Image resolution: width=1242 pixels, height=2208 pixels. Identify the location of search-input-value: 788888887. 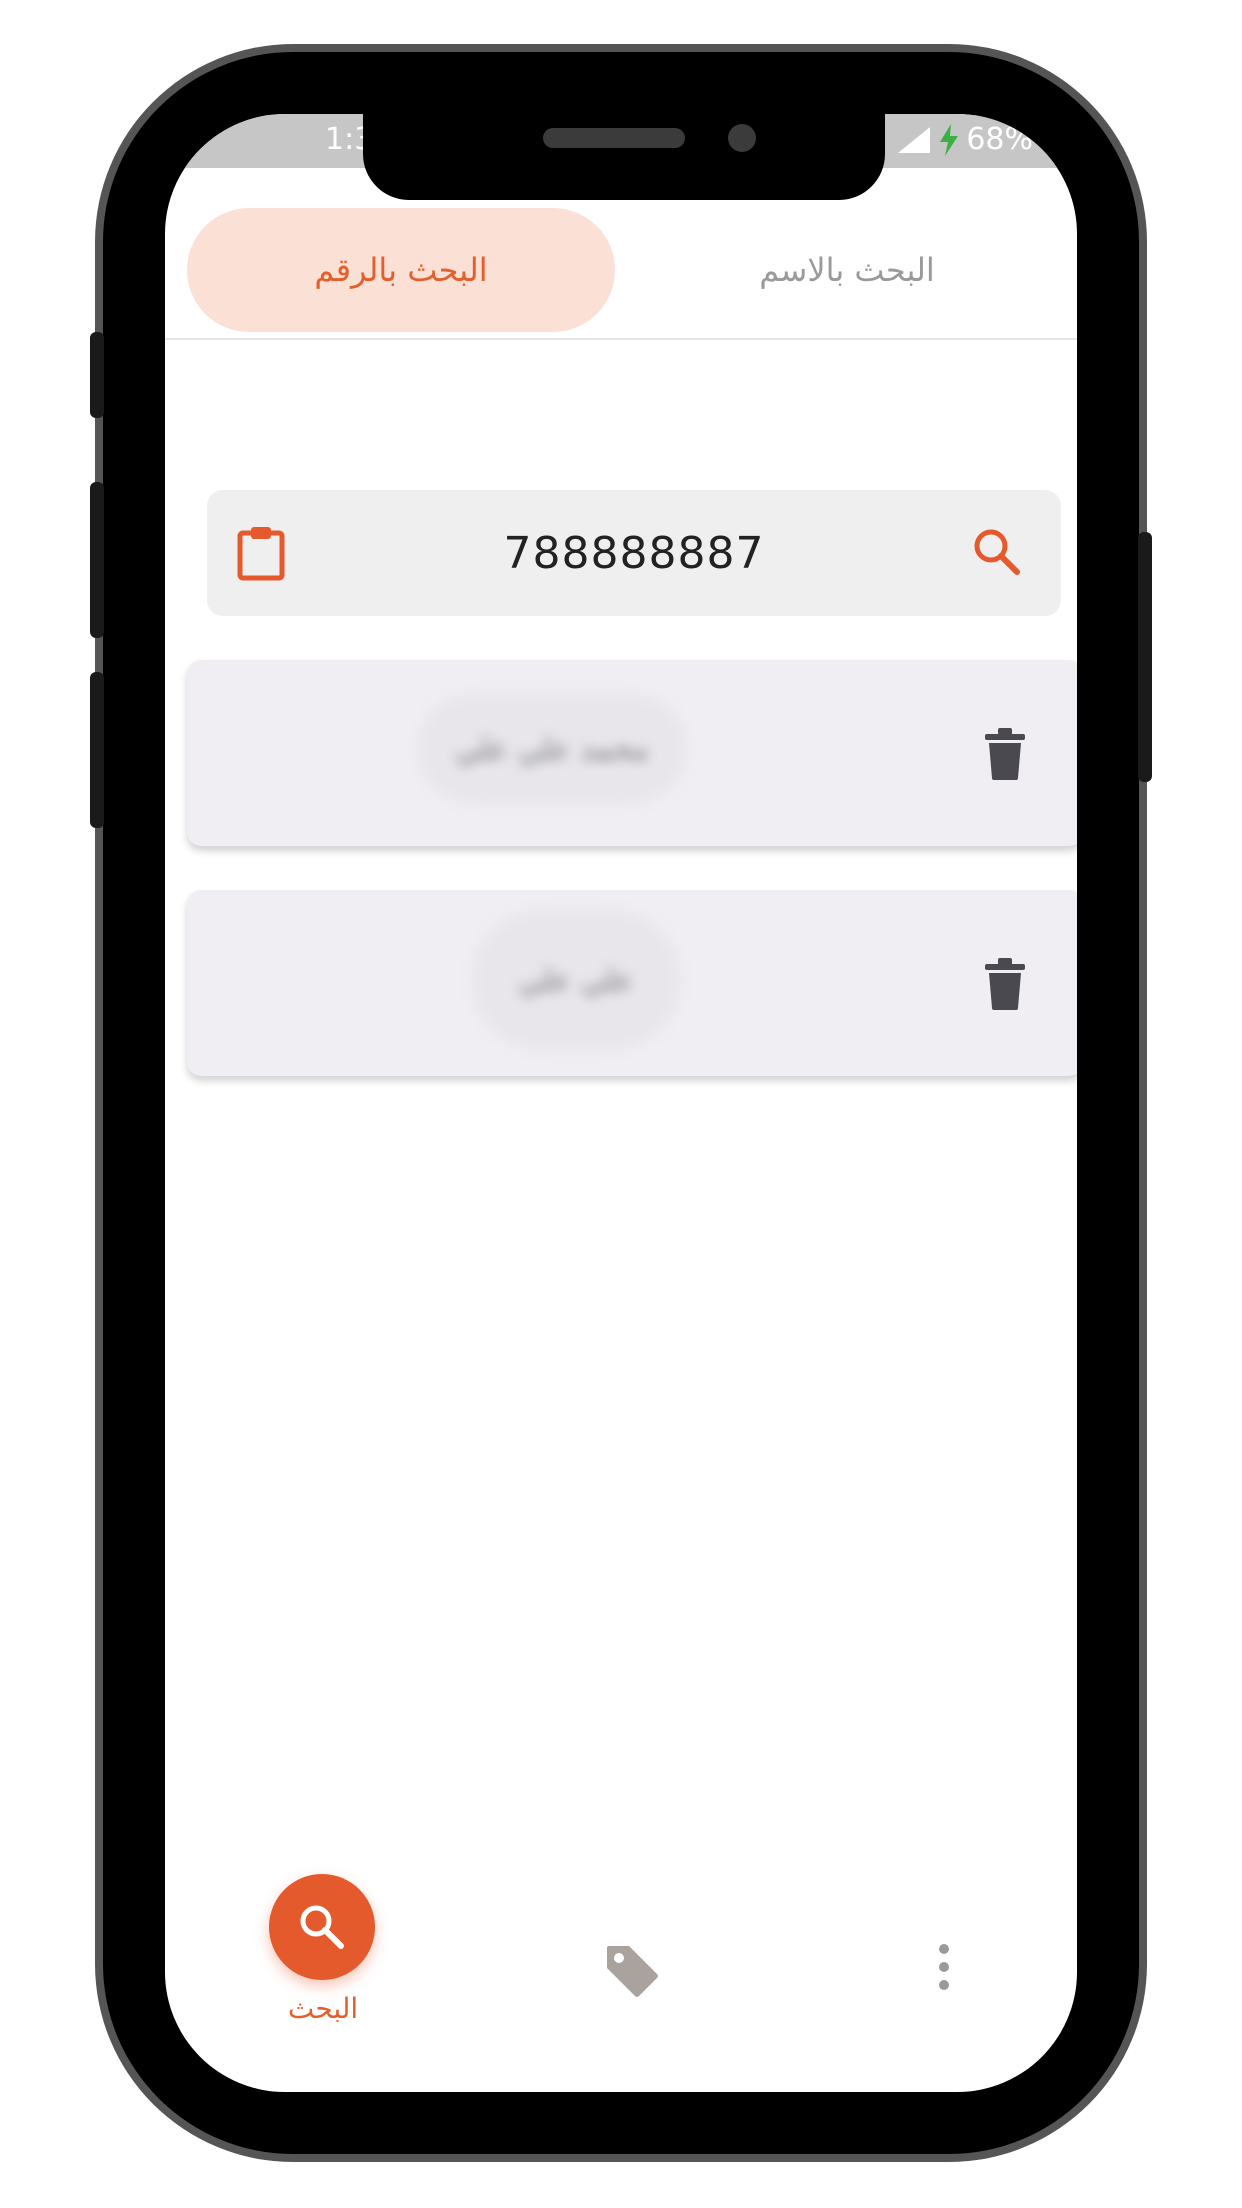
(634, 553).